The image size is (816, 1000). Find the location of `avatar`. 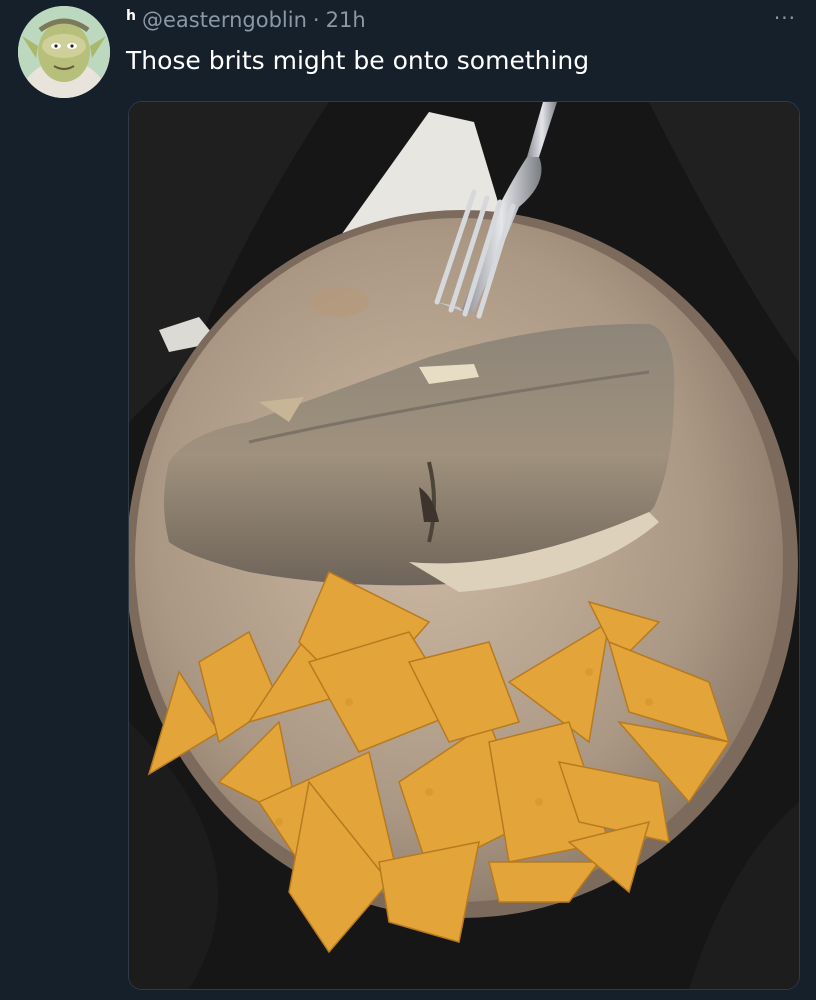

avatar is located at coordinates (64, 52).